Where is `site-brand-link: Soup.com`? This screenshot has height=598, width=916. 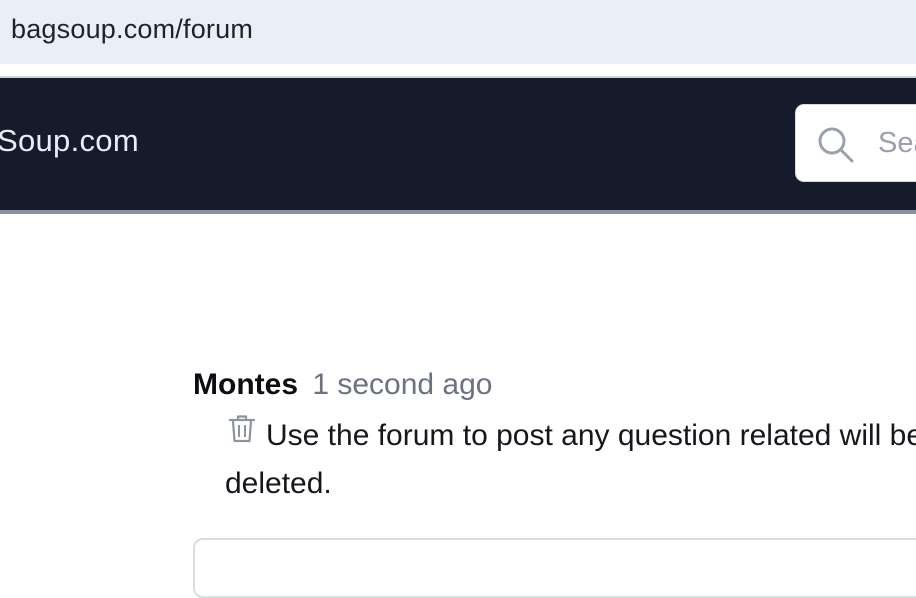
site-brand-link: Soup.com is located at coordinates (69, 141).